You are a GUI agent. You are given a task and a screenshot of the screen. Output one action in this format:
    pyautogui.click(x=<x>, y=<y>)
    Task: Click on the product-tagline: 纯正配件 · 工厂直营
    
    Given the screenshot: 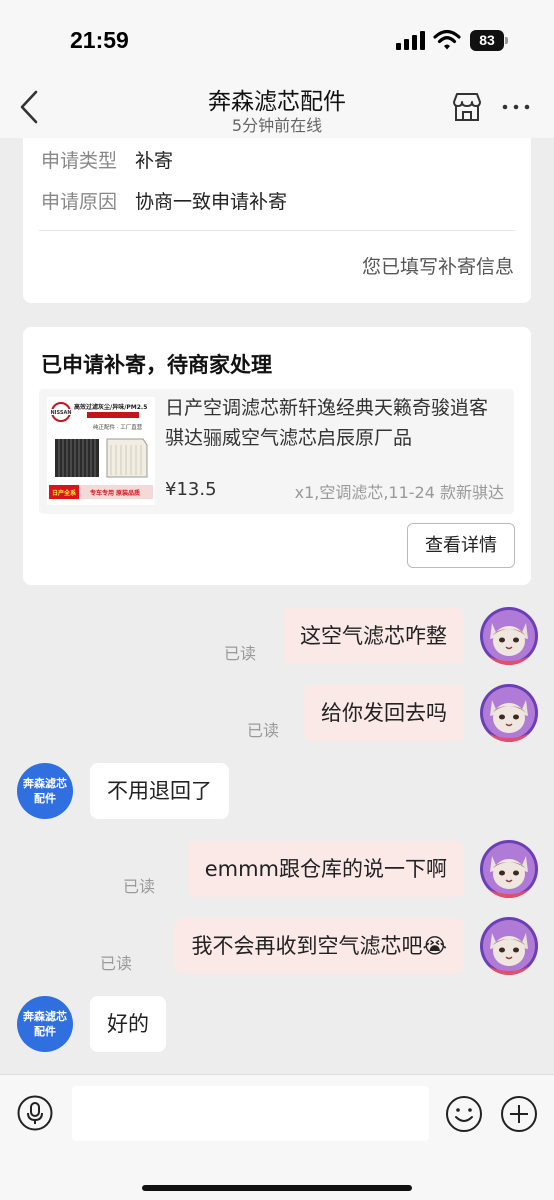 What is the action you would take?
    pyautogui.click(x=118, y=427)
    